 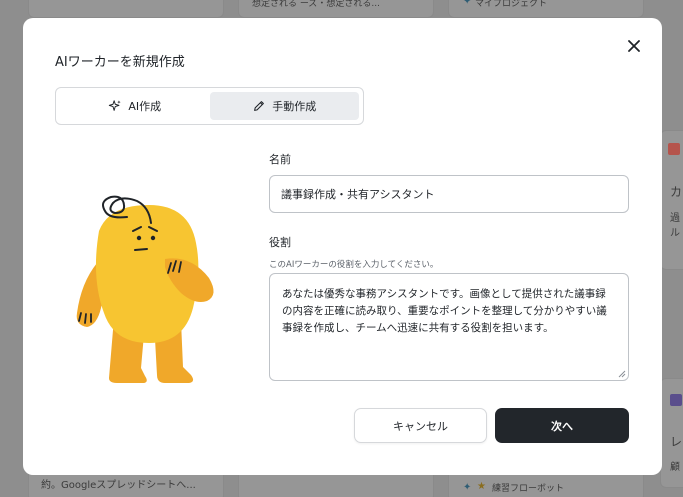 What do you see at coordinates (675, 467) in the screenshot?
I see `background-card-text: 顧` at bounding box center [675, 467].